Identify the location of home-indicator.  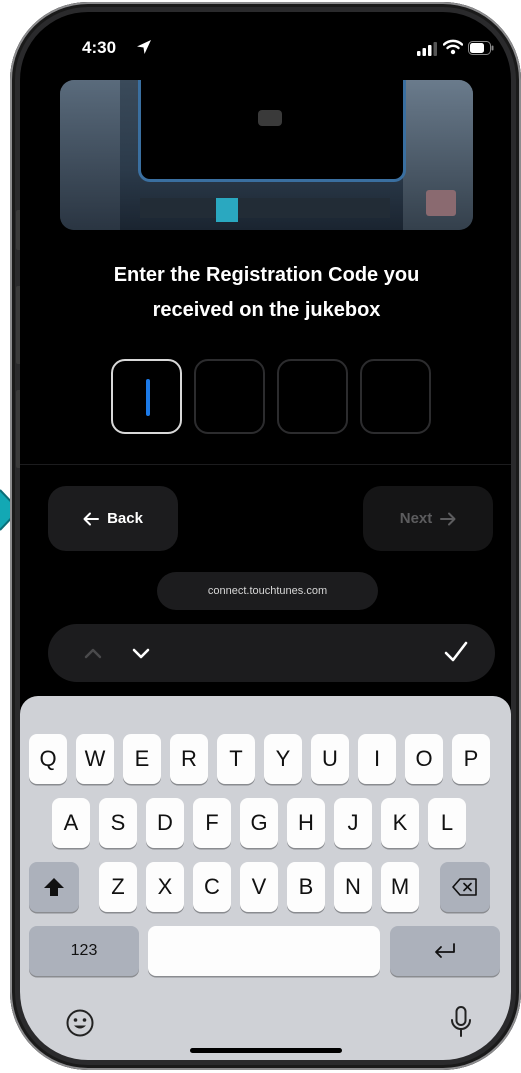
(266, 1050).